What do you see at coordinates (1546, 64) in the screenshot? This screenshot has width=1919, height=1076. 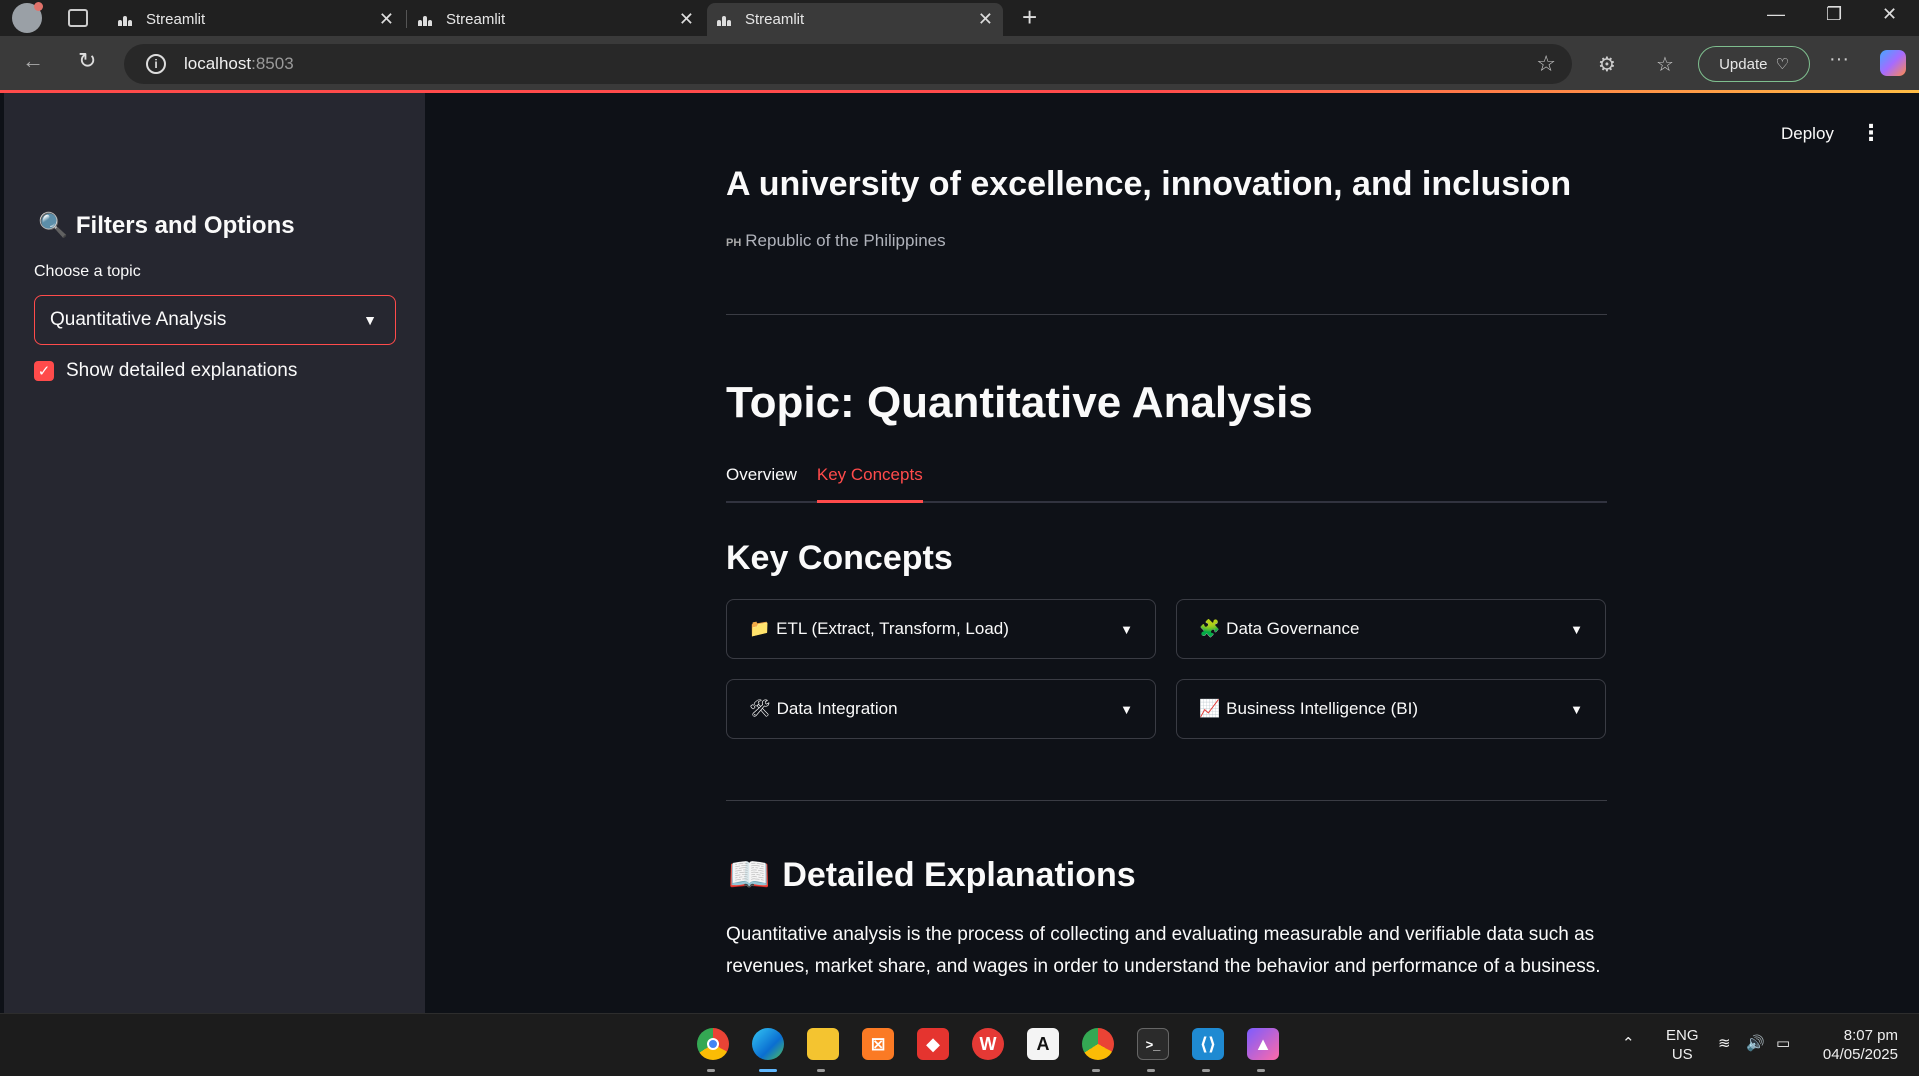 I see `favorite-star-icon: ☆` at bounding box center [1546, 64].